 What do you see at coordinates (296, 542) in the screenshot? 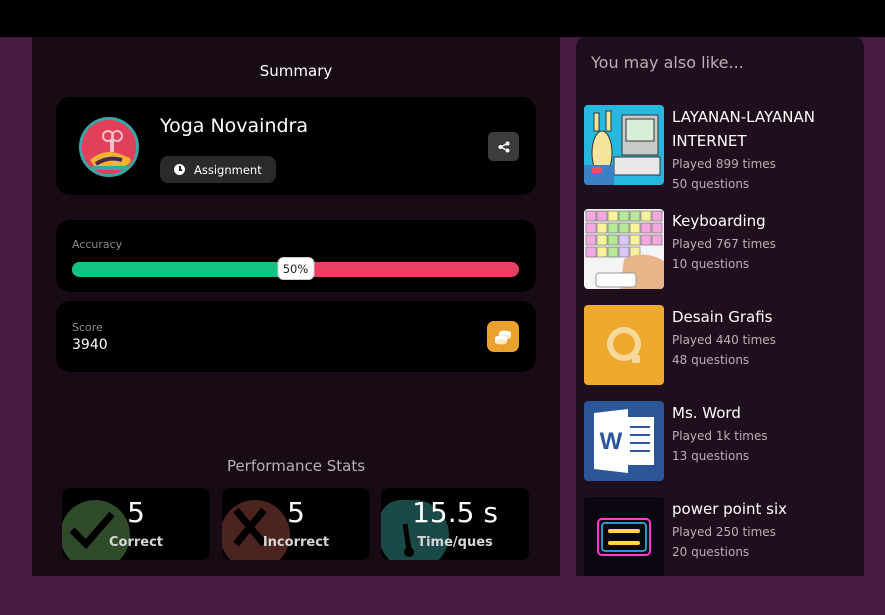
I see `stat-incorrect-label: Incorrect` at bounding box center [296, 542].